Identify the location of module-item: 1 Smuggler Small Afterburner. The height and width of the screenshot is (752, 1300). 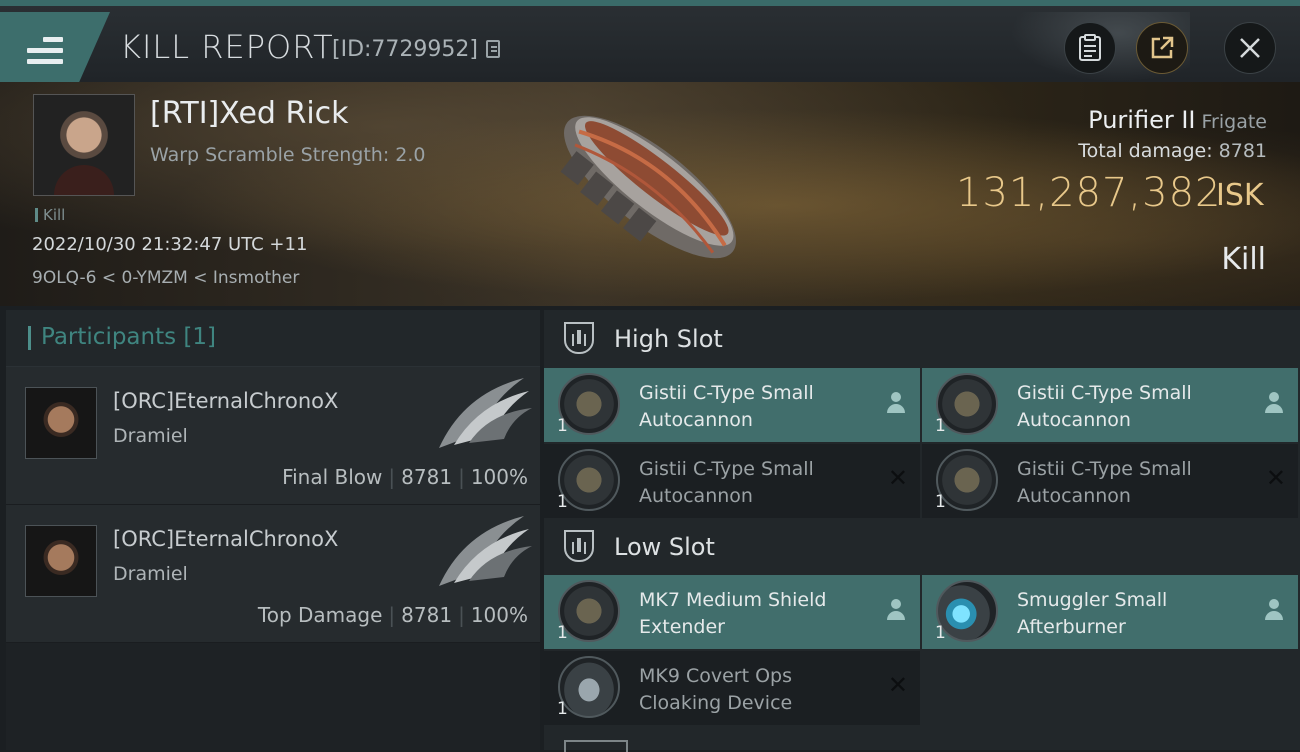
(1110, 612).